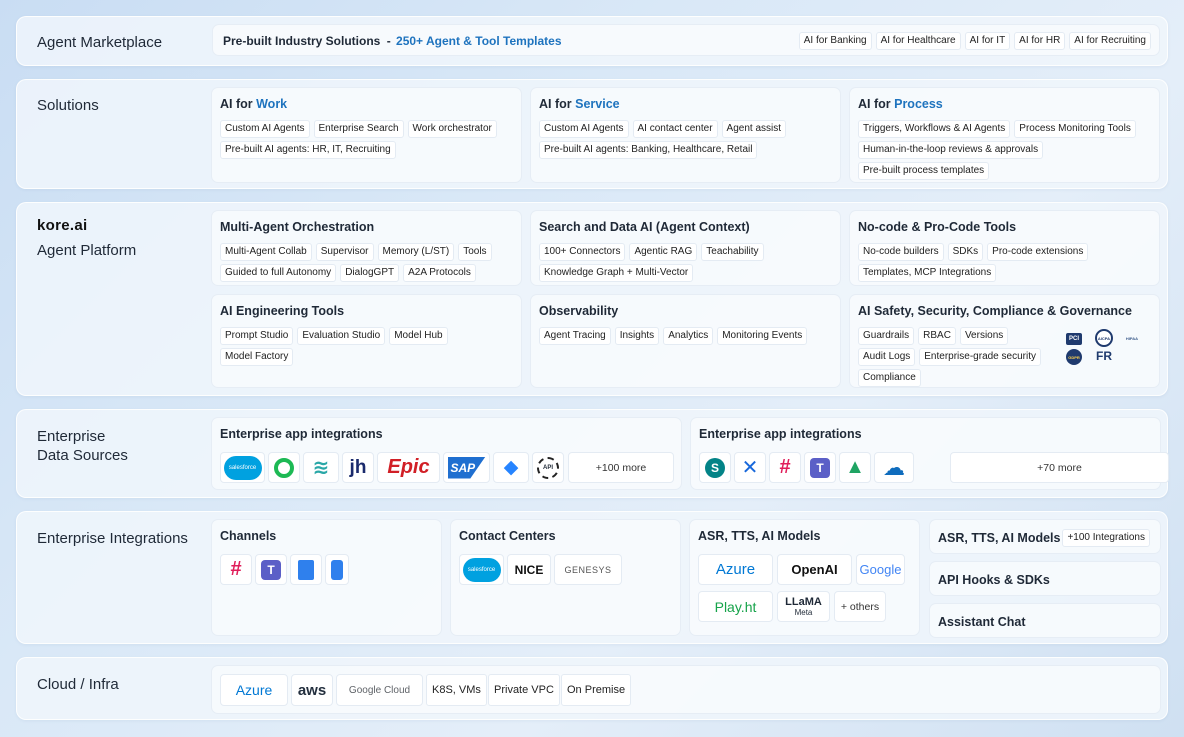  I want to click on confluence-logo-icon: ✕, so click(750, 467).